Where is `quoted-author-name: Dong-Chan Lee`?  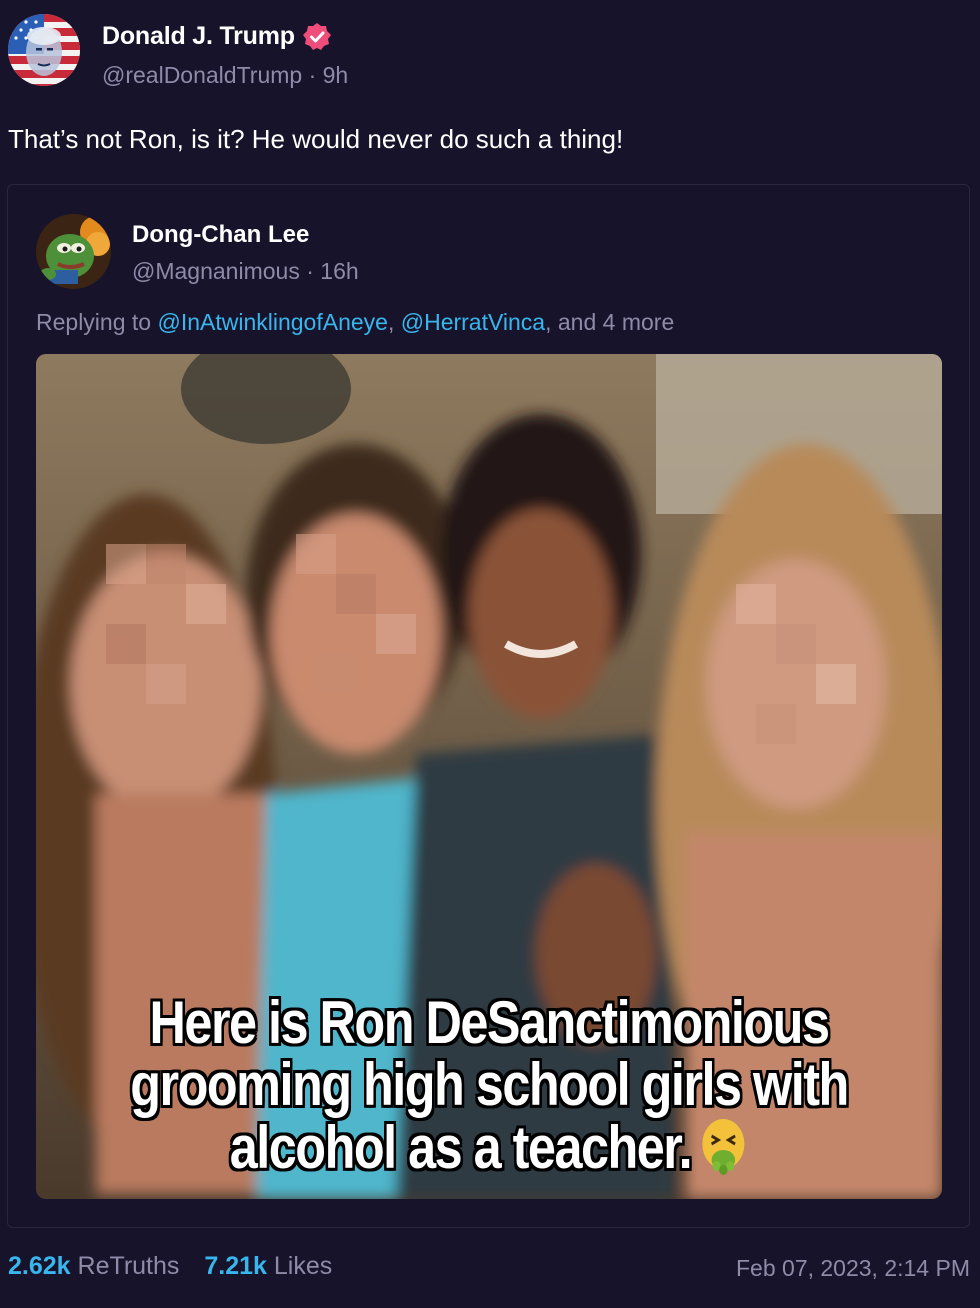
quoted-author-name: Dong-Chan Lee is located at coordinates (220, 235).